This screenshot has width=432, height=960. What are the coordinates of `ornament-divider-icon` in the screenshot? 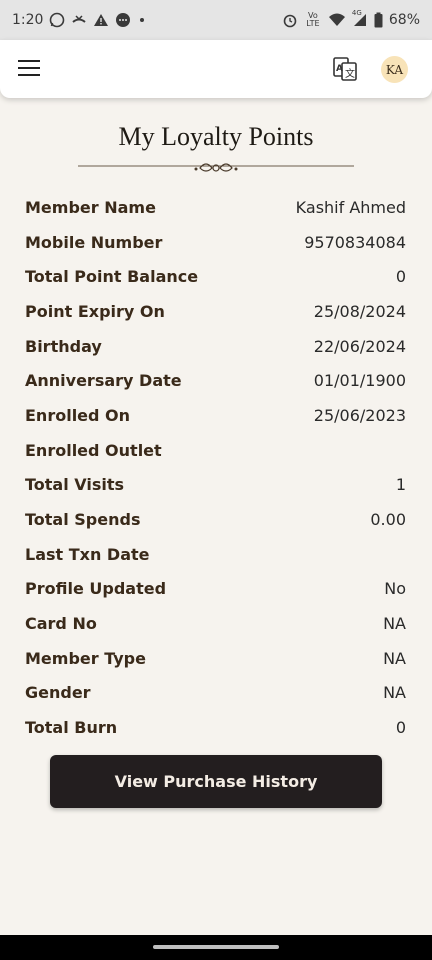 It's located at (216, 168).